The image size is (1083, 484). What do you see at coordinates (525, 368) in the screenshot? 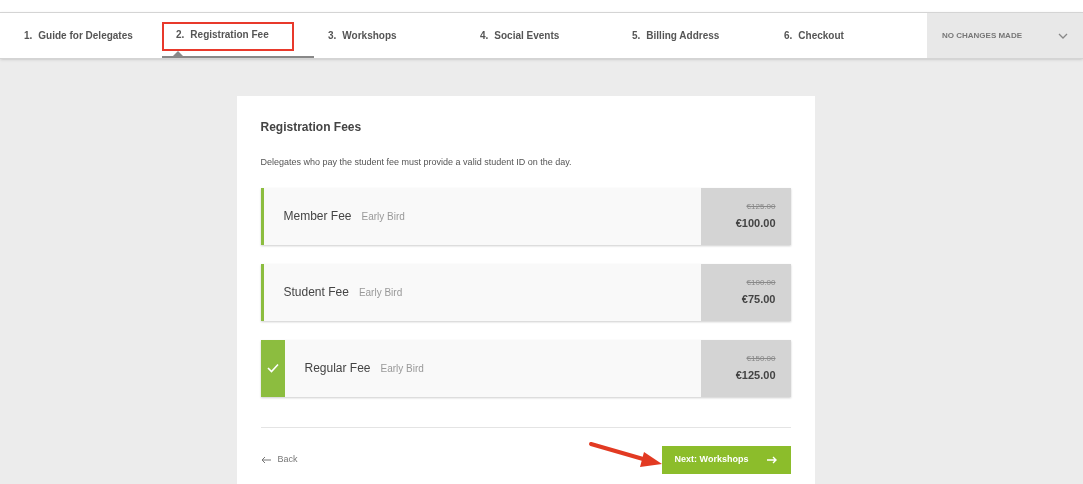
I see `fee-option: Regular Fee Early Bird €150.00 €125.00` at bounding box center [525, 368].